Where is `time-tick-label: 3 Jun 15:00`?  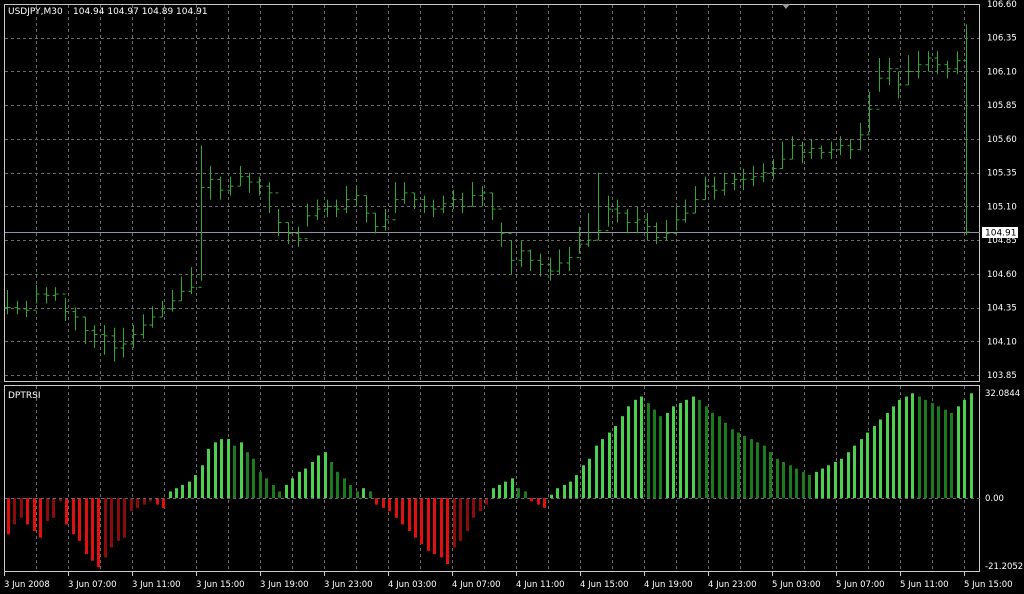 time-tick-label: 3 Jun 15:00 is located at coordinates (220, 585).